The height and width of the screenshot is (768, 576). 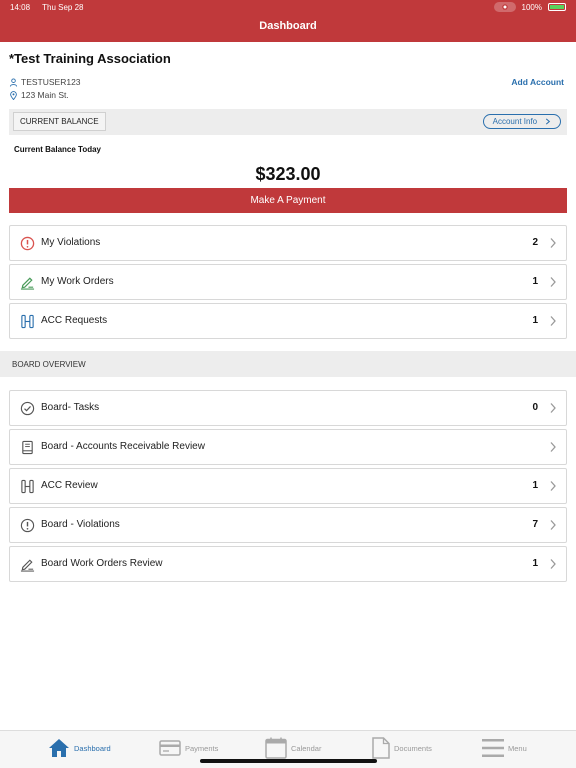 What do you see at coordinates (537, 82) in the screenshot?
I see `add-account-link: Add Account` at bounding box center [537, 82].